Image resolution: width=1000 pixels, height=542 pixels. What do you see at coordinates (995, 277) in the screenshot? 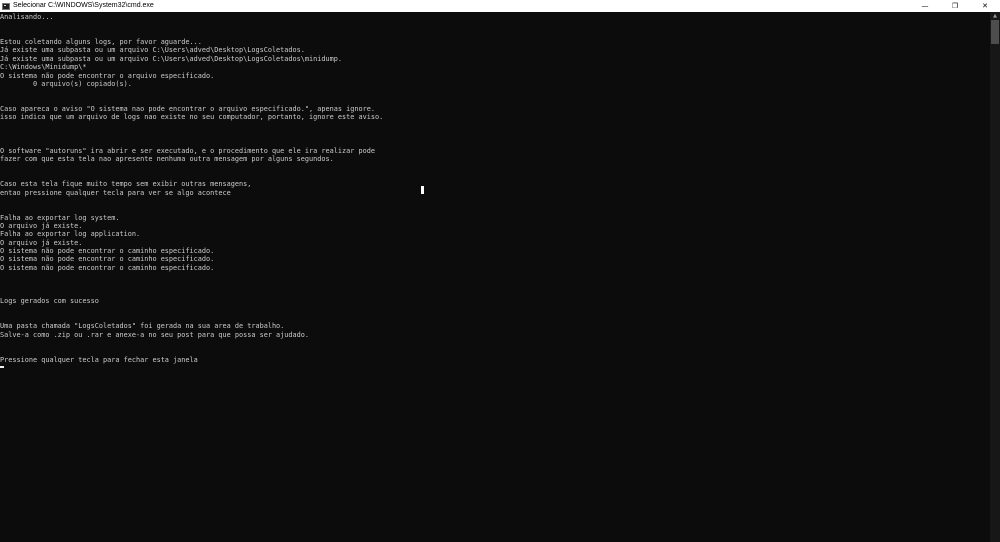
I see `vertical-scrollbar: ▲` at bounding box center [995, 277].